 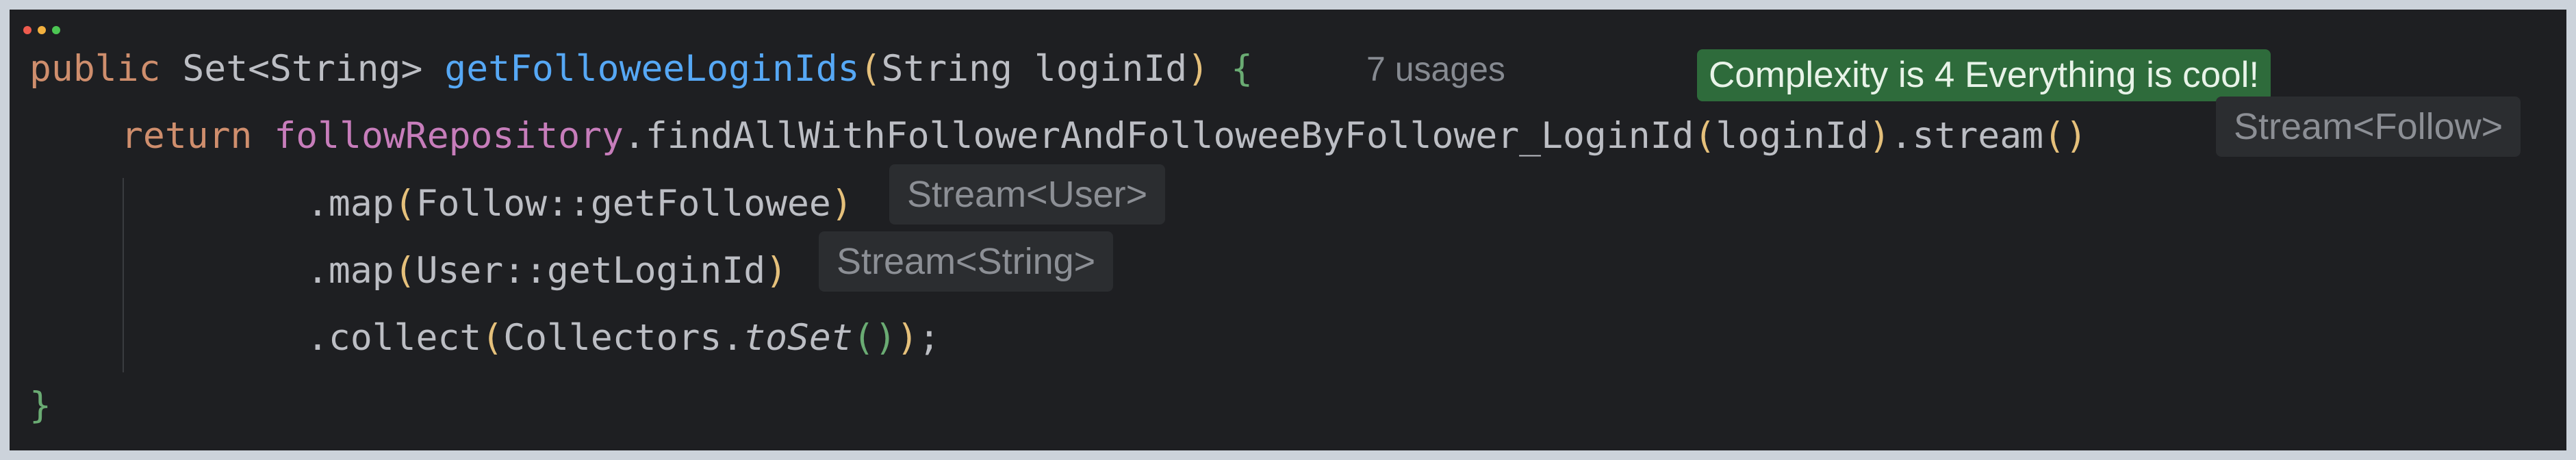 What do you see at coordinates (623, 204) in the screenshot?
I see `method-ref: Follow::getFollowee` at bounding box center [623, 204].